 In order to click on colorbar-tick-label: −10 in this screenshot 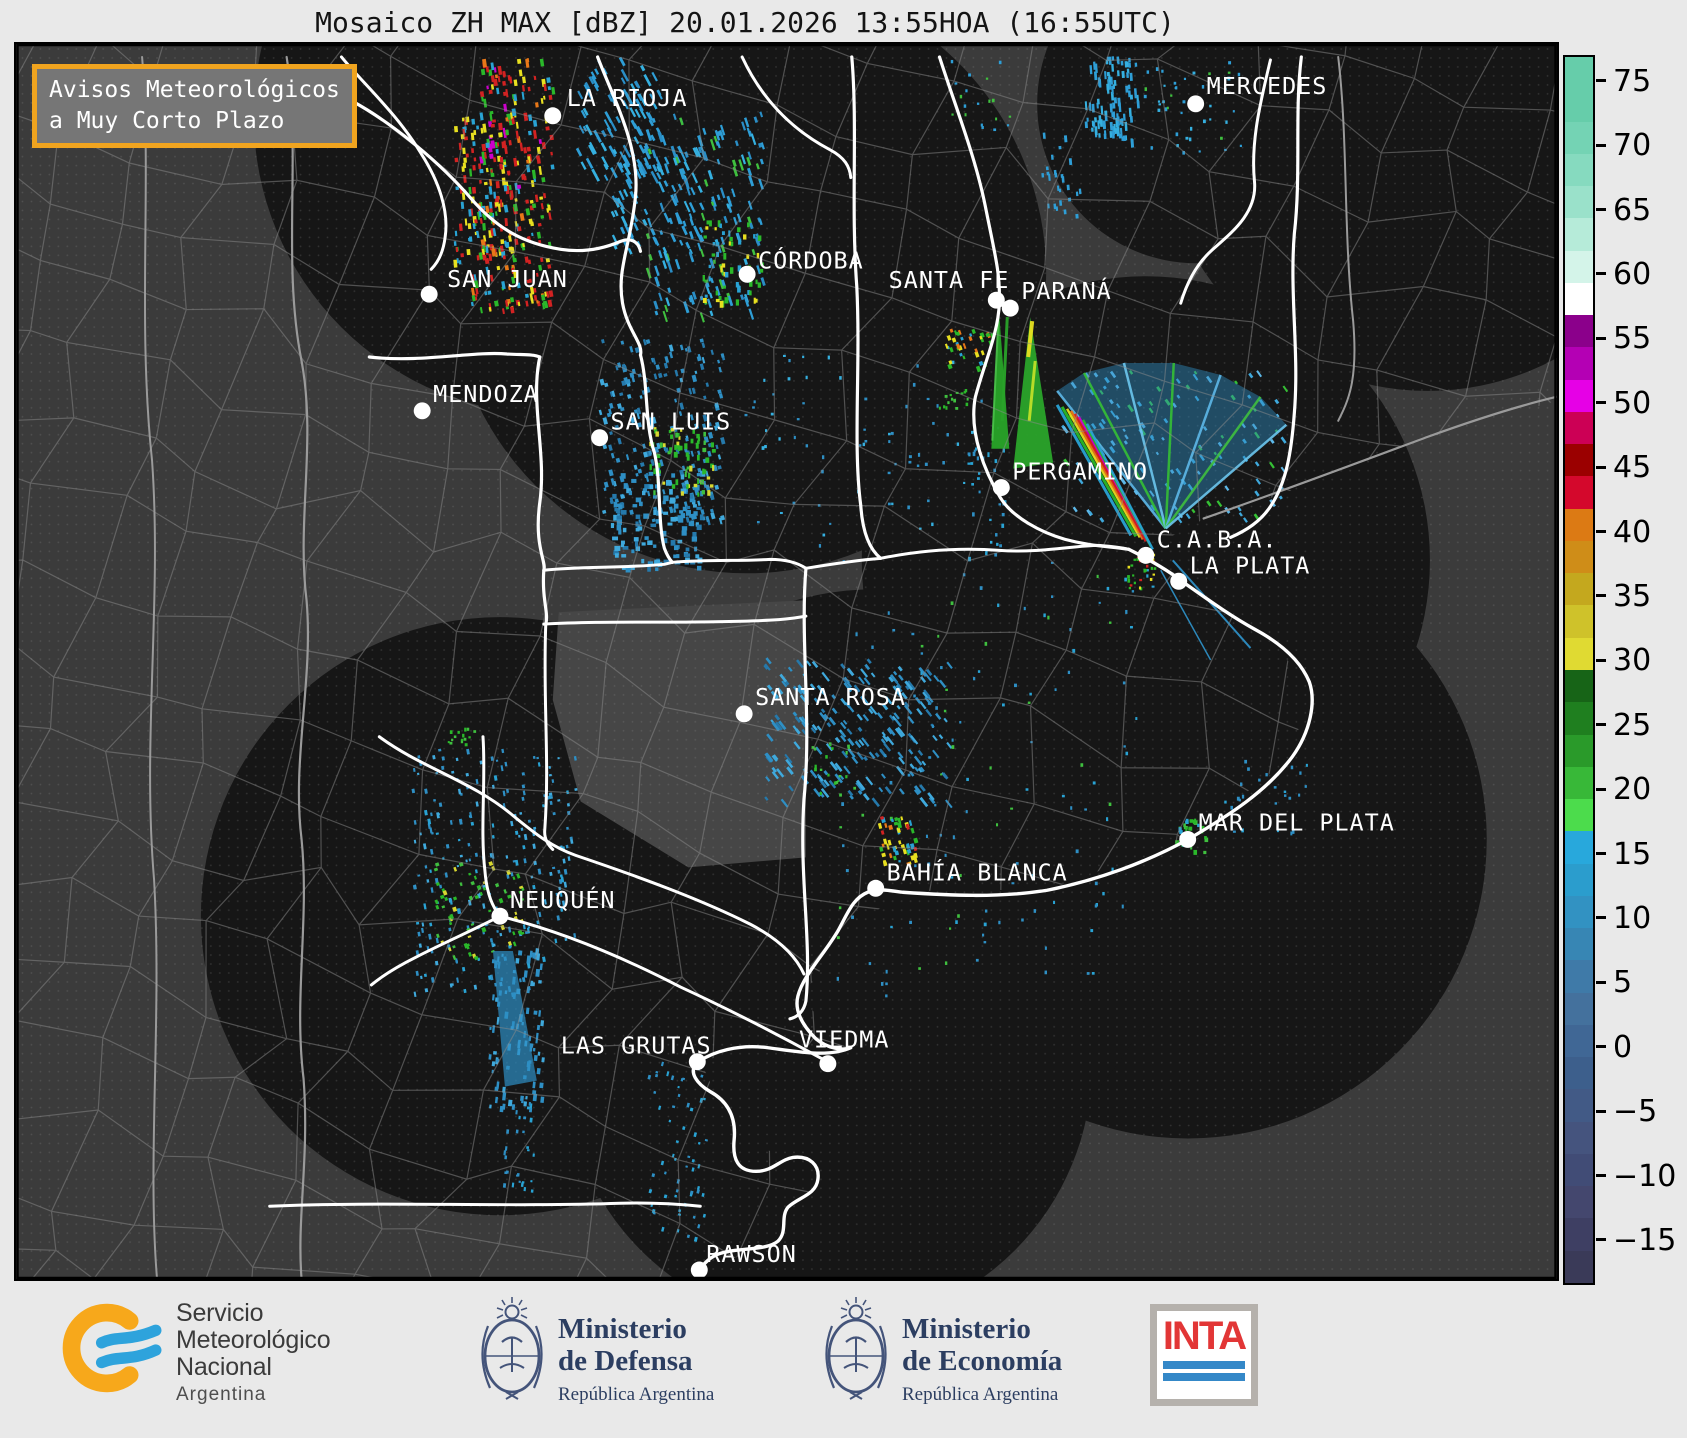, I will do `click(1645, 1176)`.